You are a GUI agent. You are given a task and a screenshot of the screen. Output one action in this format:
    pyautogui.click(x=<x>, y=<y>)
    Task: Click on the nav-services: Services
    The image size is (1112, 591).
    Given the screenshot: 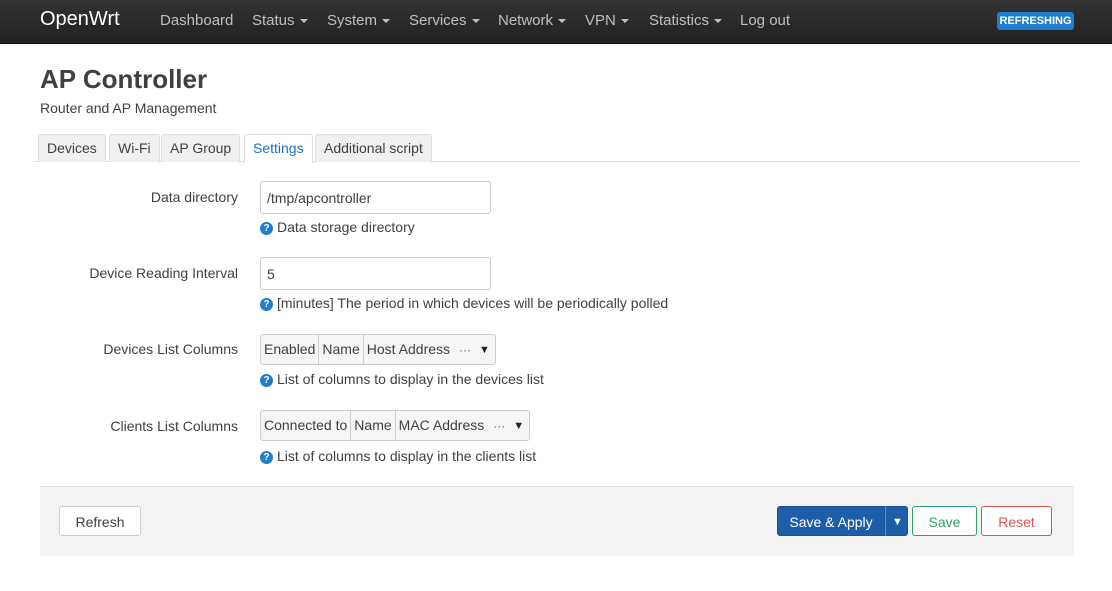 What is the action you would take?
    pyautogui.click(x=444, y=20)
    